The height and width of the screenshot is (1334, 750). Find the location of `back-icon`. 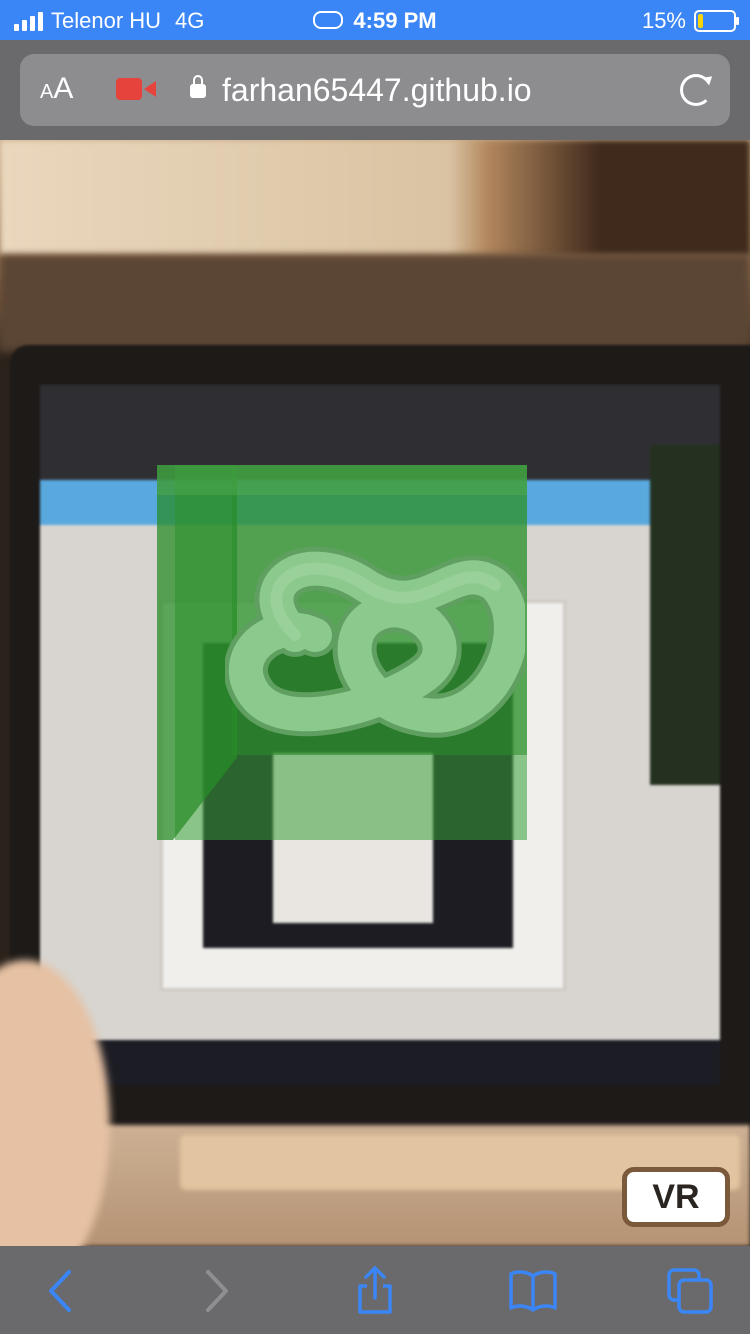

back-icon is located at coordinates (62, 1291).